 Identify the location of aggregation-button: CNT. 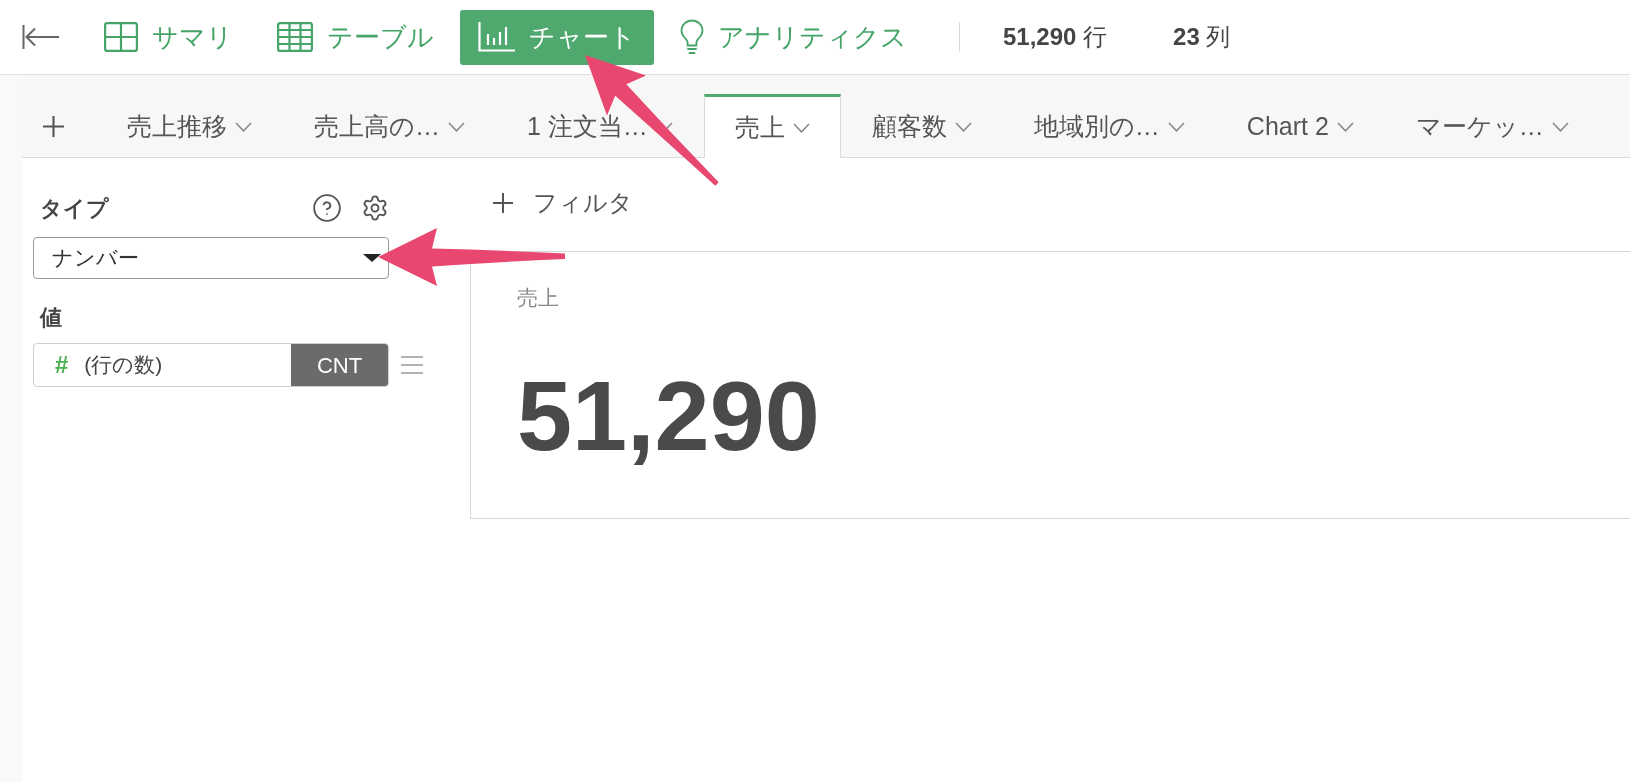
(339, 365).